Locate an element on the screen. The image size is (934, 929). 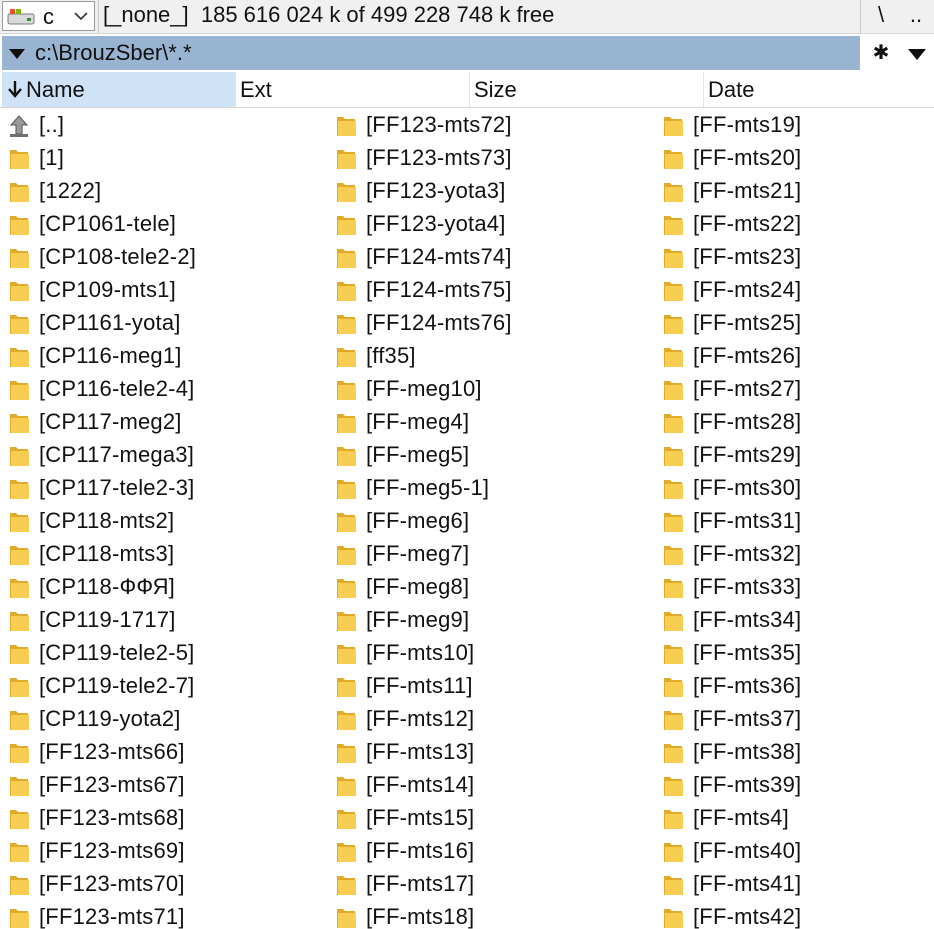
list-item-label: [CP119-1717] is located at coordinates (107, 619).